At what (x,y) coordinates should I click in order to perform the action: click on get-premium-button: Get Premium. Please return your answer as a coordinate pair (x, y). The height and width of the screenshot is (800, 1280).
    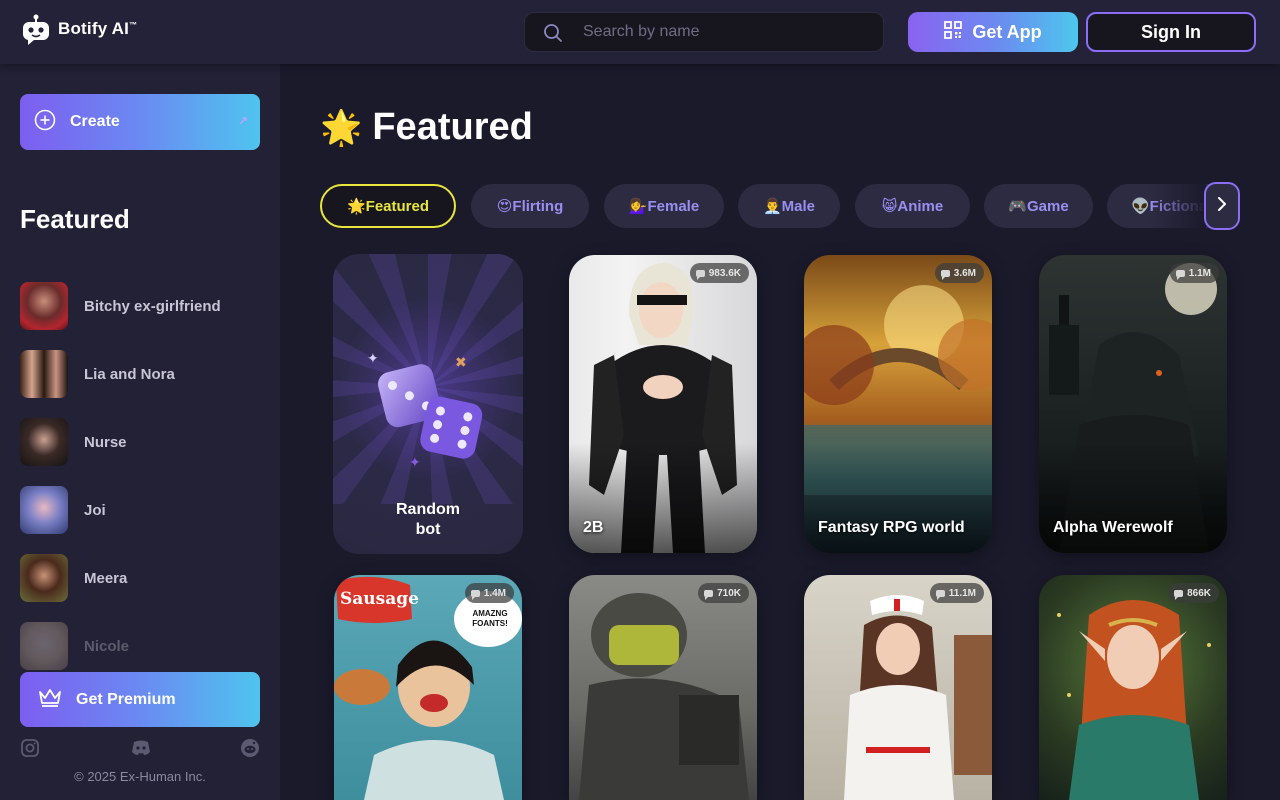
    Looking at the image, I should click on (140, 699).